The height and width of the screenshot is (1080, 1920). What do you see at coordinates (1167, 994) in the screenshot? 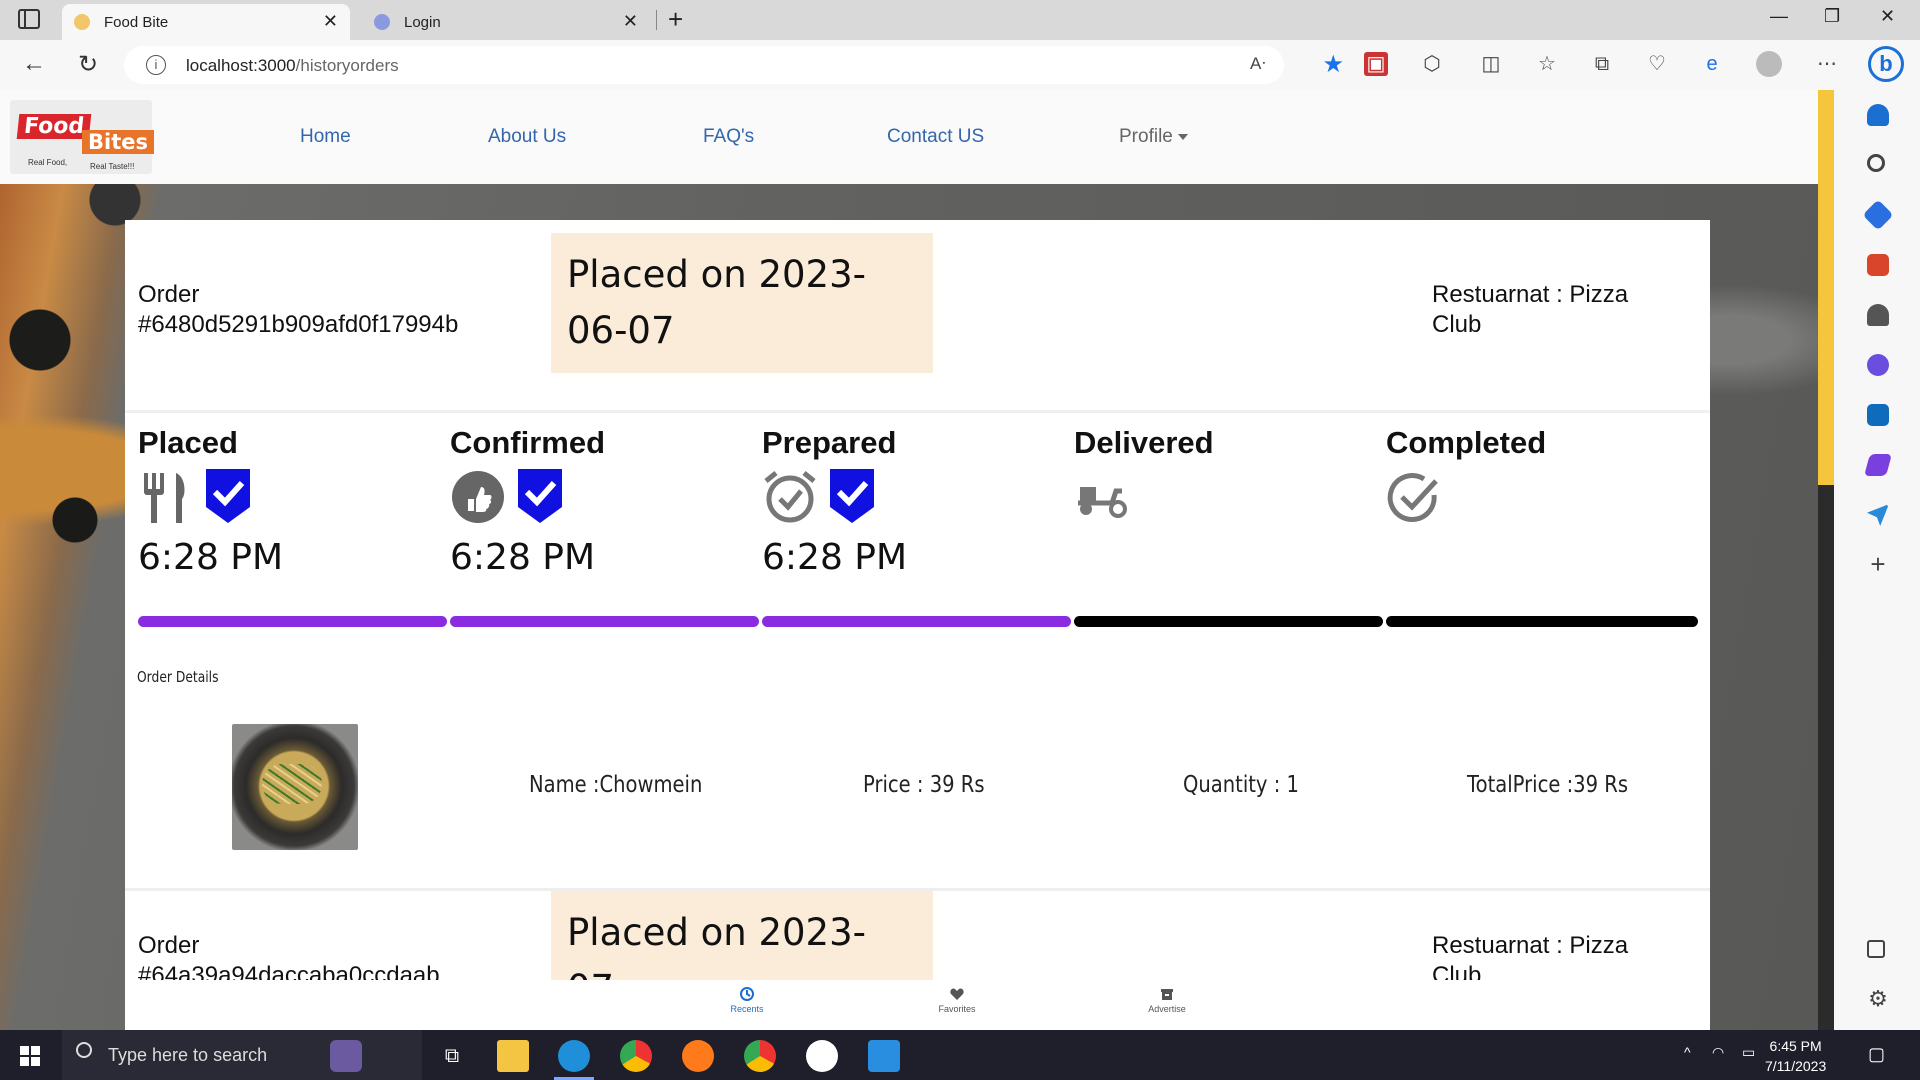
I see `archive-icon` at bounding box center [1167, 994].